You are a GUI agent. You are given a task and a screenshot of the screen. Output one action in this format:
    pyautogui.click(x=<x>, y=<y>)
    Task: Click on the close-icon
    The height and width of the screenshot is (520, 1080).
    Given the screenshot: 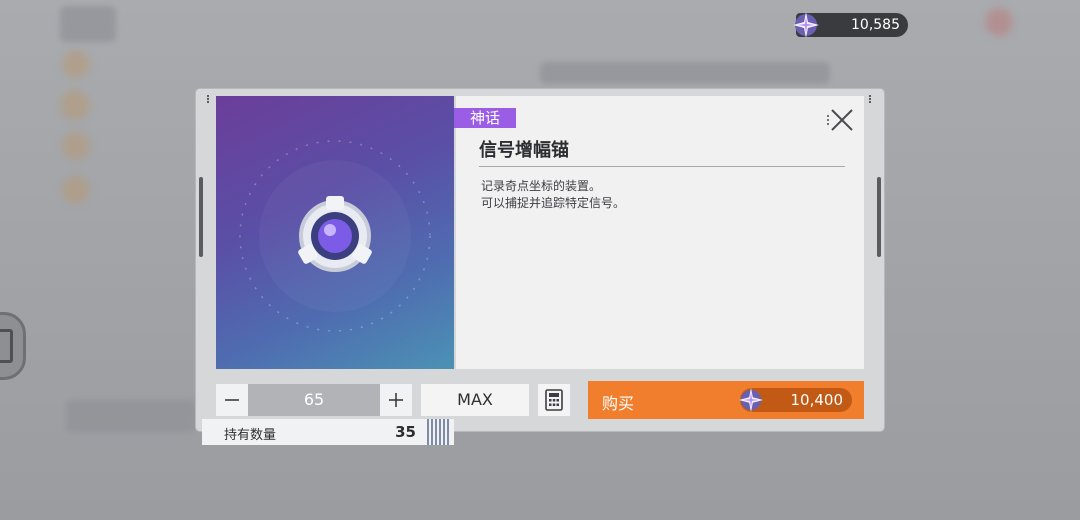 What is the action you would take?
    pyautogui.click(x=840, y=120)
    